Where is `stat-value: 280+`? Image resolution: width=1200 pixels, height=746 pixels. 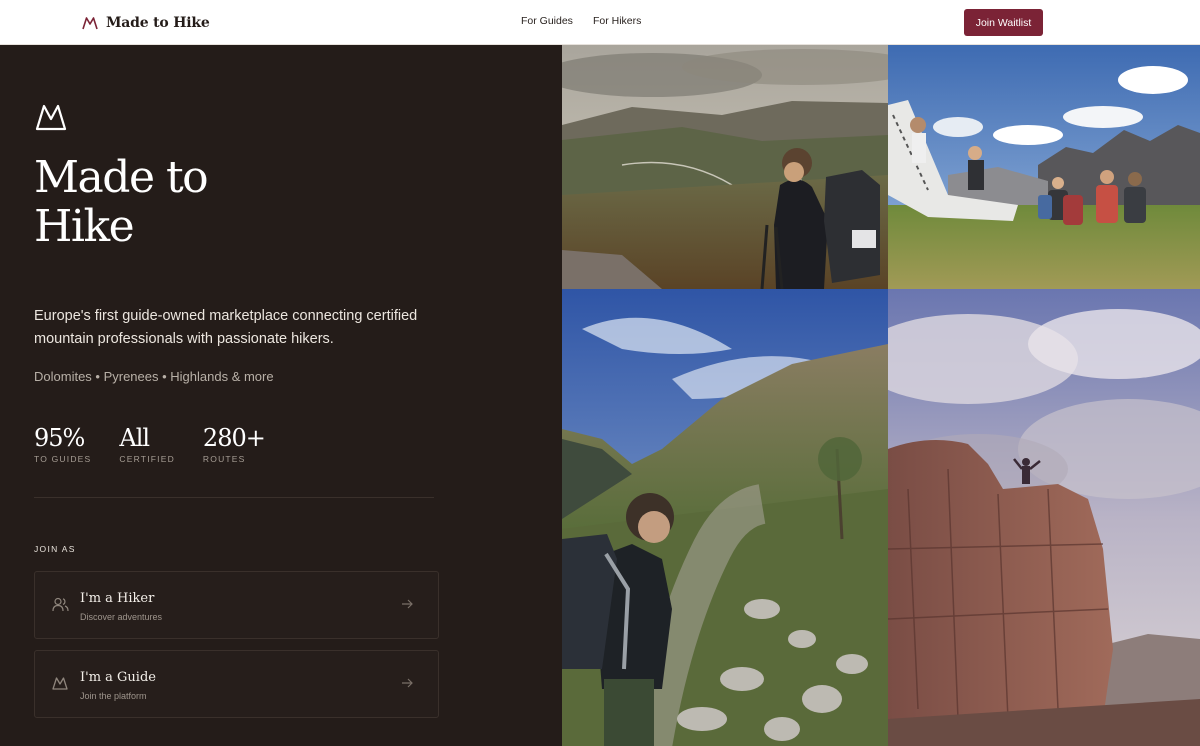
stat-value: 280+ is located at coordinates (234, 438).